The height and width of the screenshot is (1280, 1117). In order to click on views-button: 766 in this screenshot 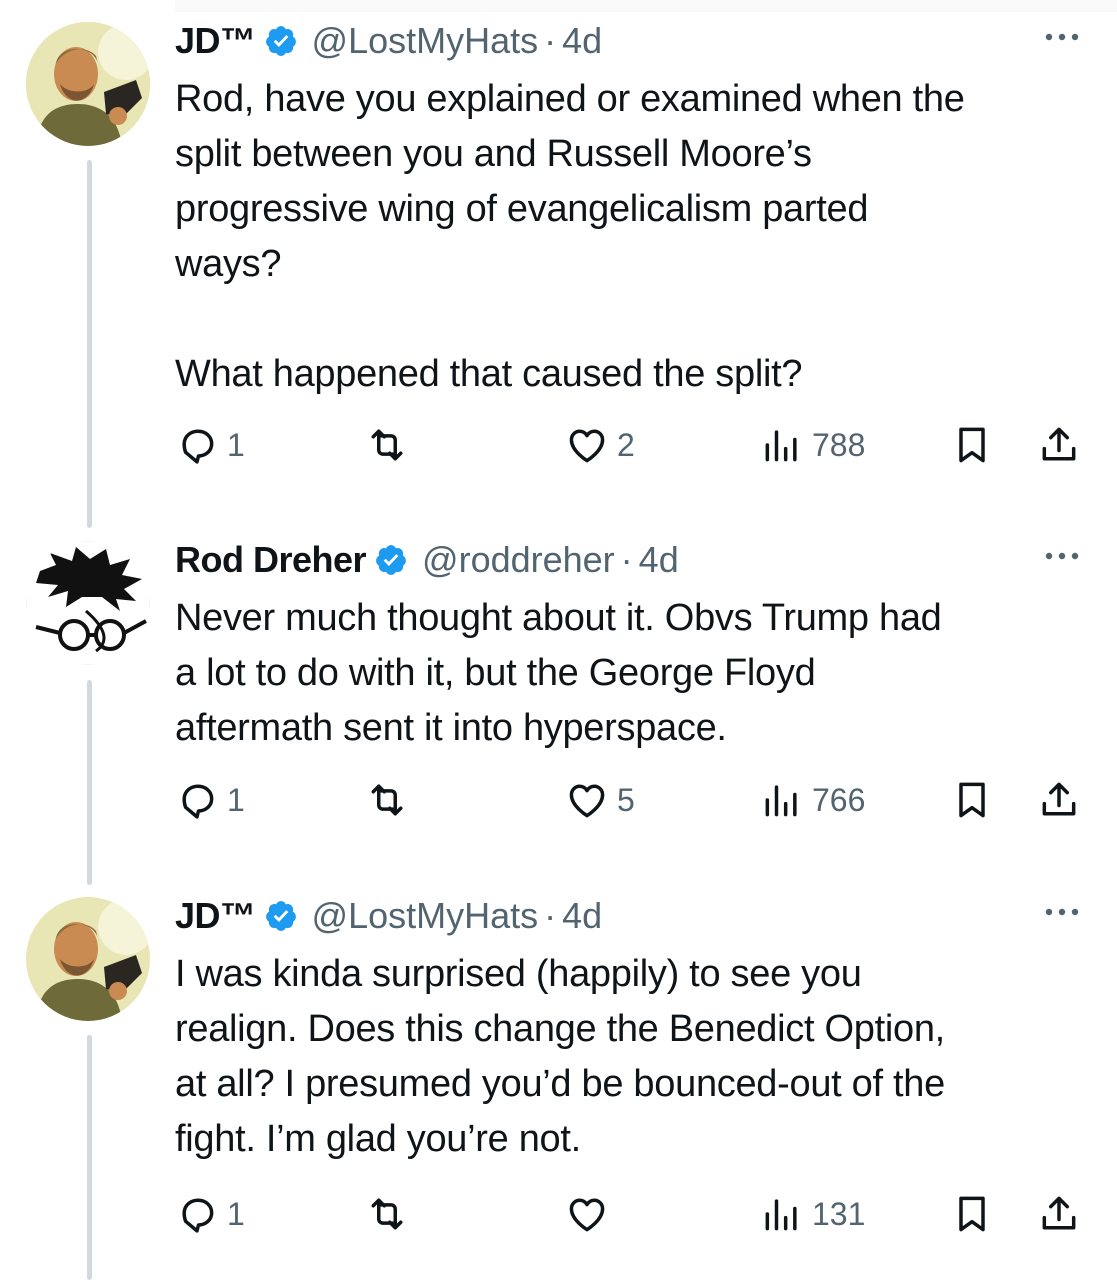, I will do `click(812, 800)`.